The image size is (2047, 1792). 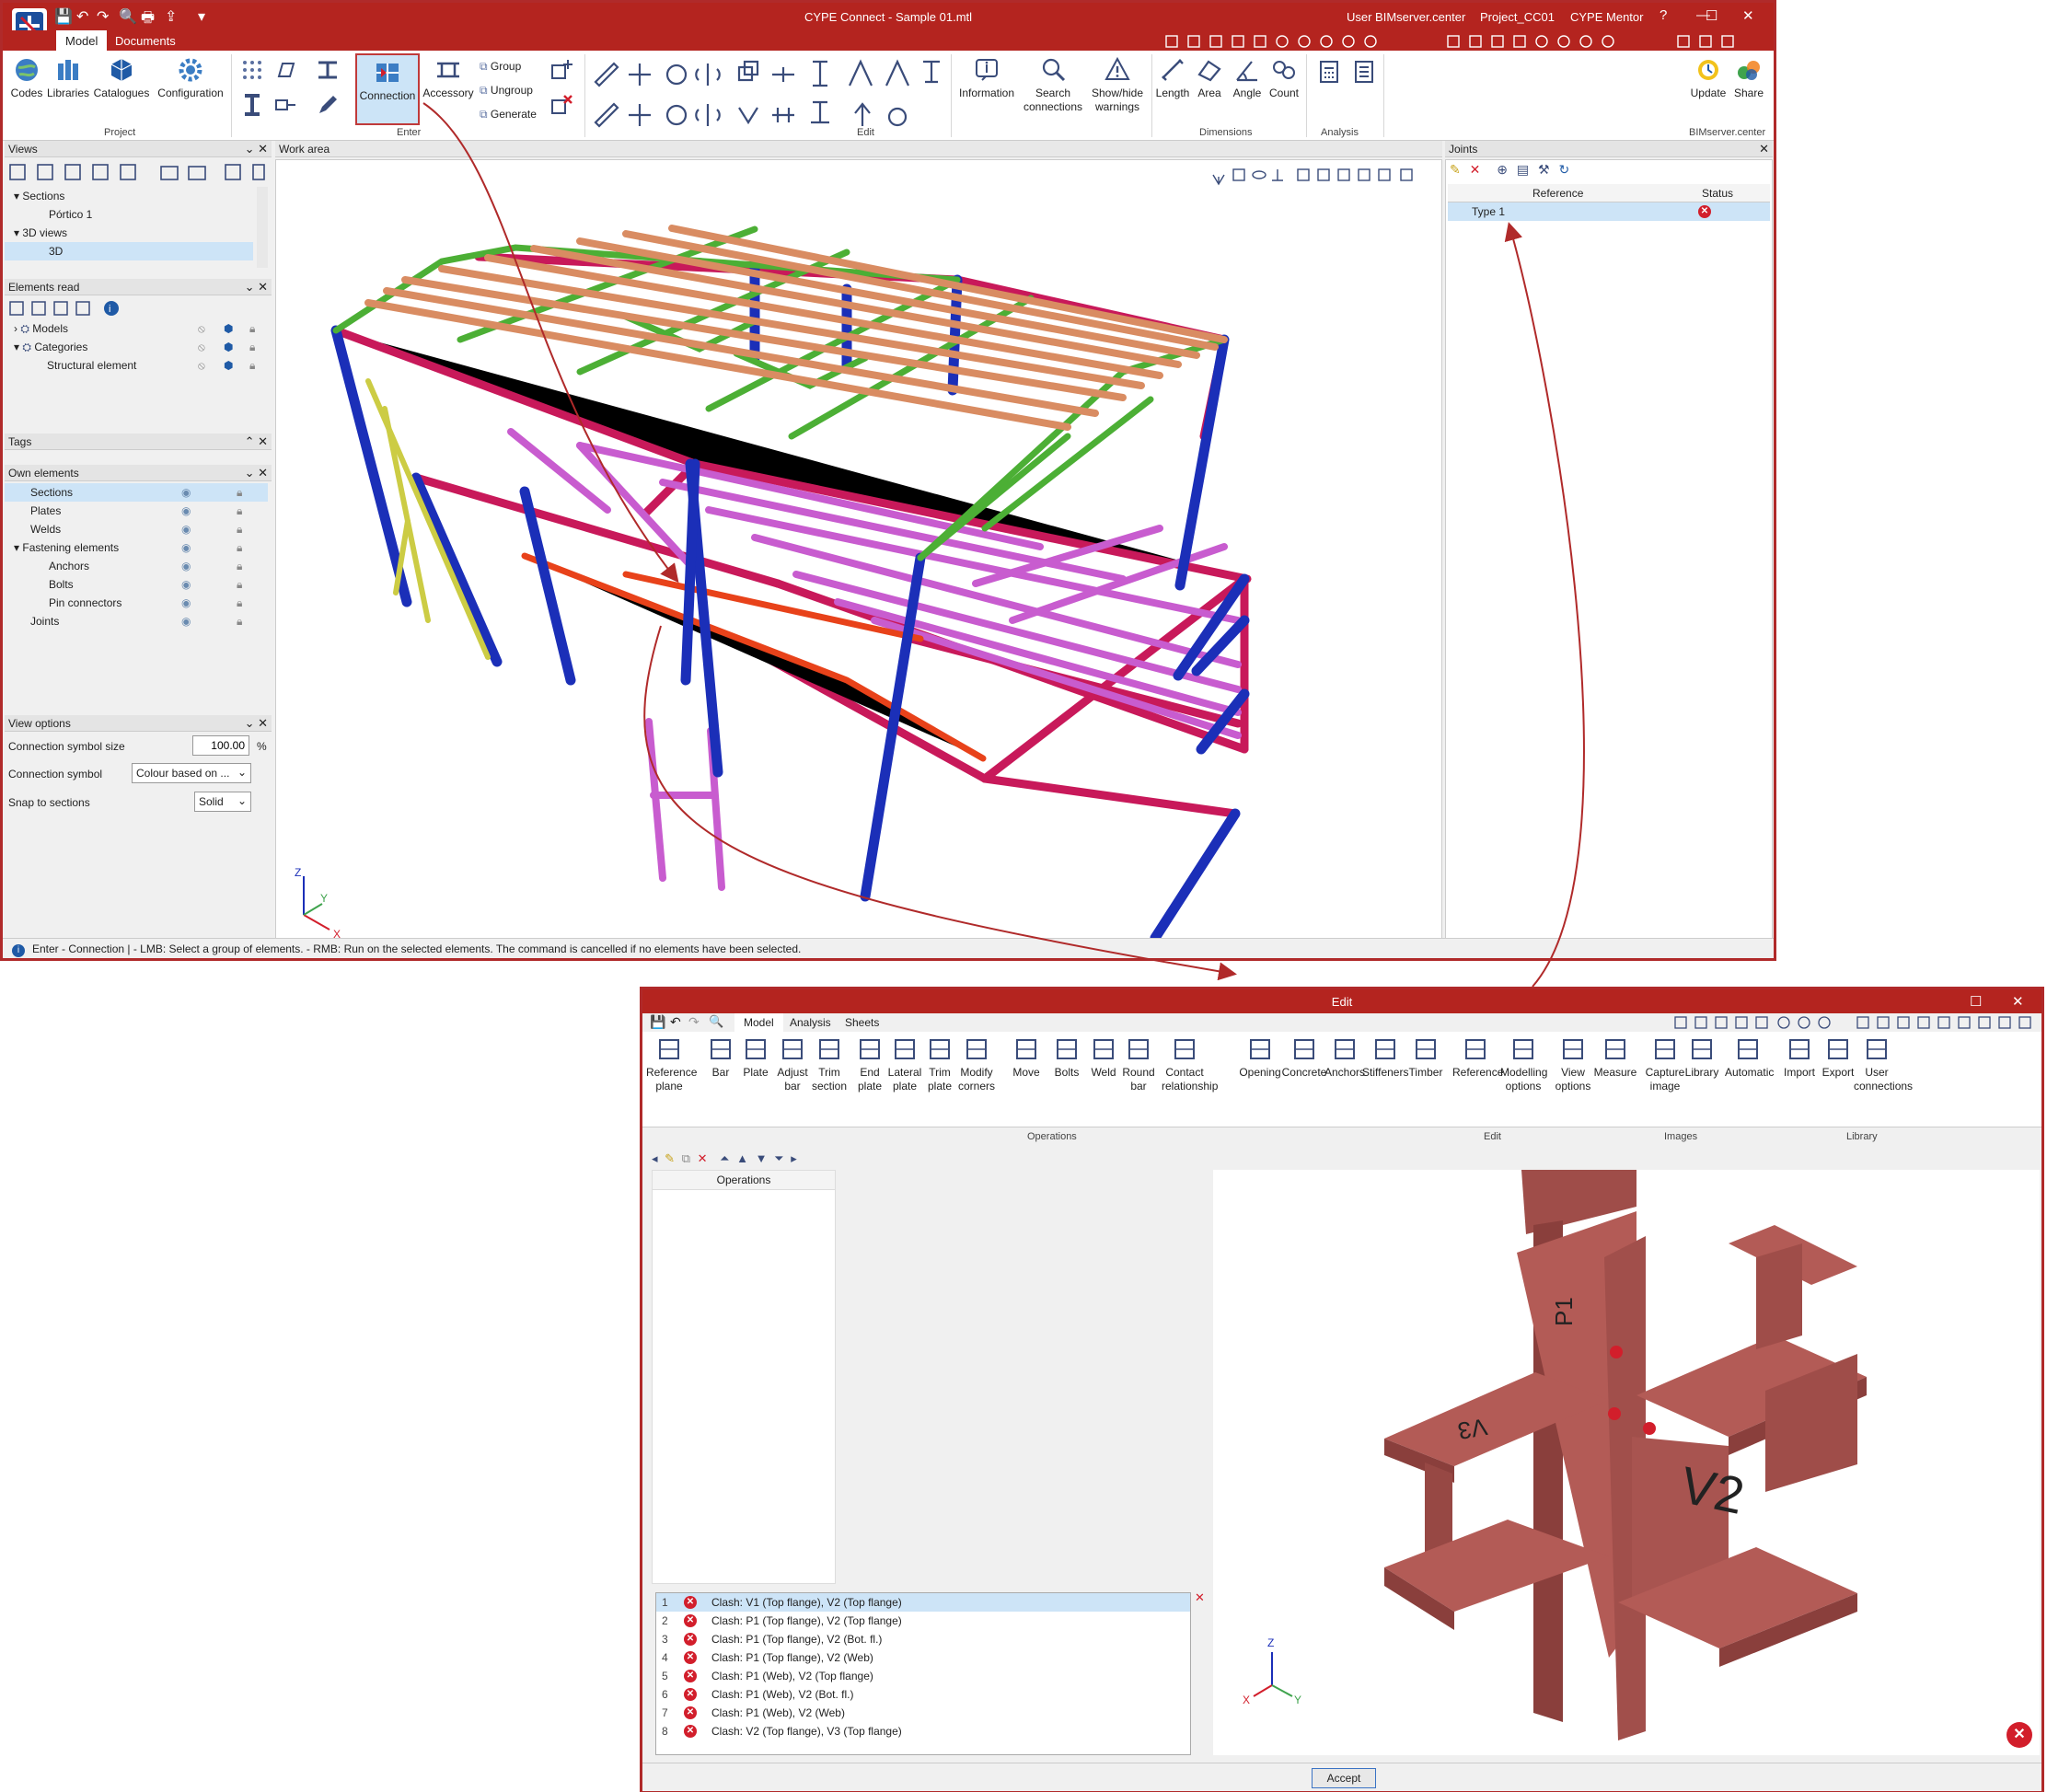 I want to click on operations-header: Operations, so click(x=744, y=1181).